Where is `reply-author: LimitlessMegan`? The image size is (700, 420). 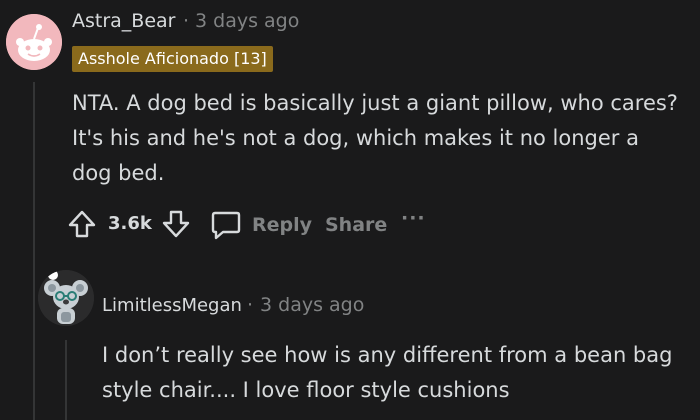 reply-author: LimitlessMegan is located at coordinates (172, 305).